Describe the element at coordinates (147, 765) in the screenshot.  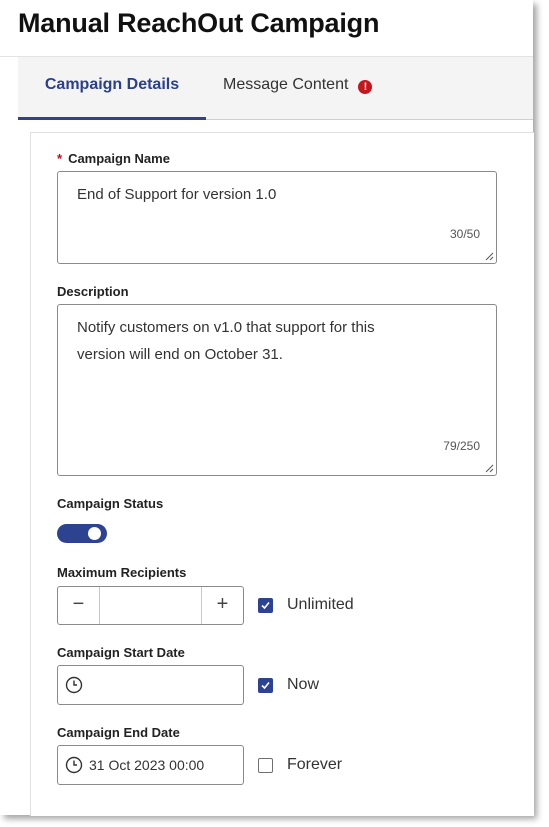
I see `end-date-value: 31 Oct 2023 00:00` at that location.